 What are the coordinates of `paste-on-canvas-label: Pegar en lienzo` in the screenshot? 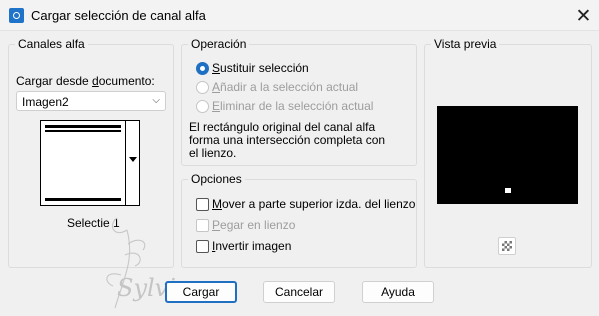 It's located at (254, 225).